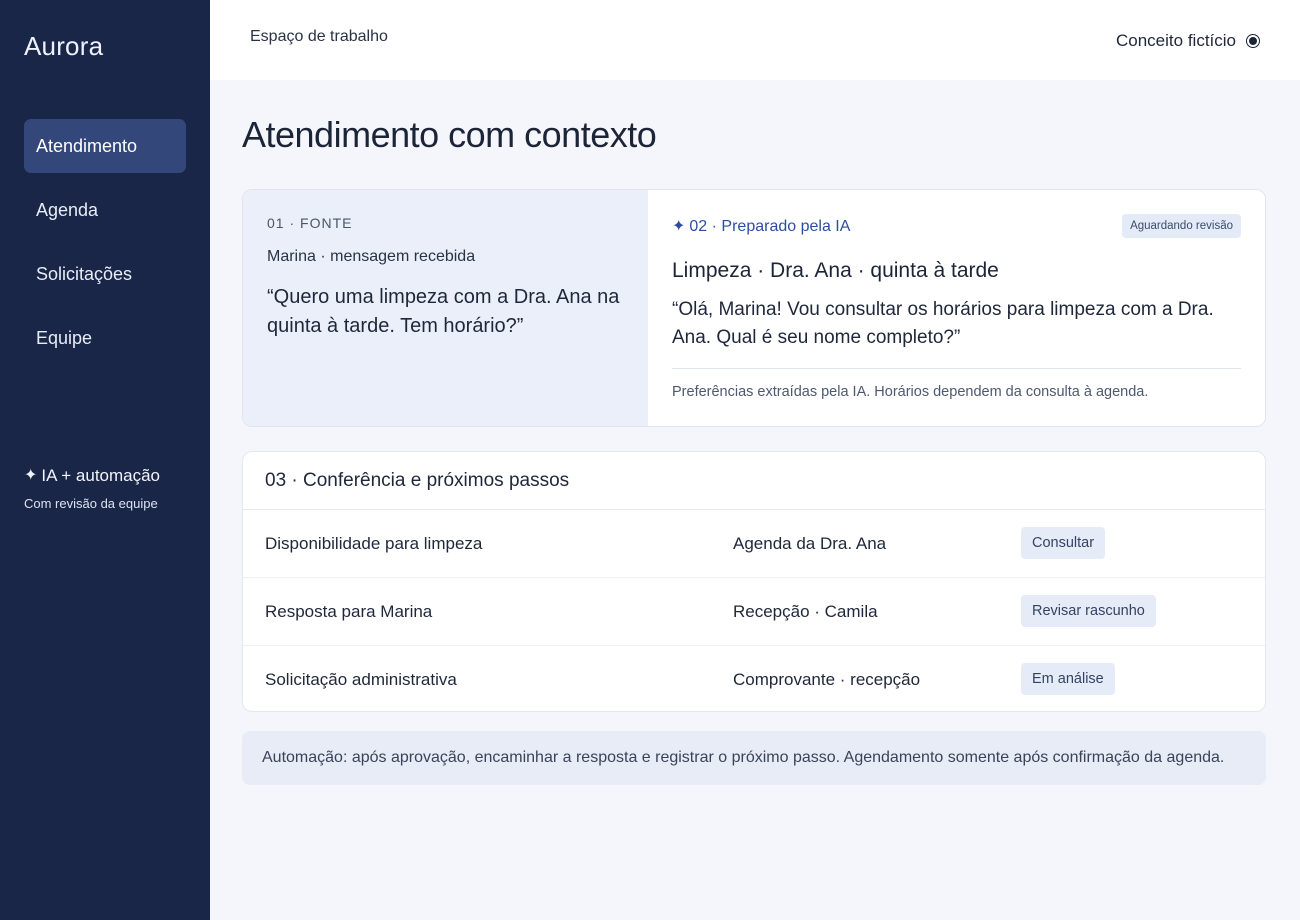  Describe the element at coordinates (349, 611) in the screenshot. I see `step-task: Resposta para Marina` at that location.